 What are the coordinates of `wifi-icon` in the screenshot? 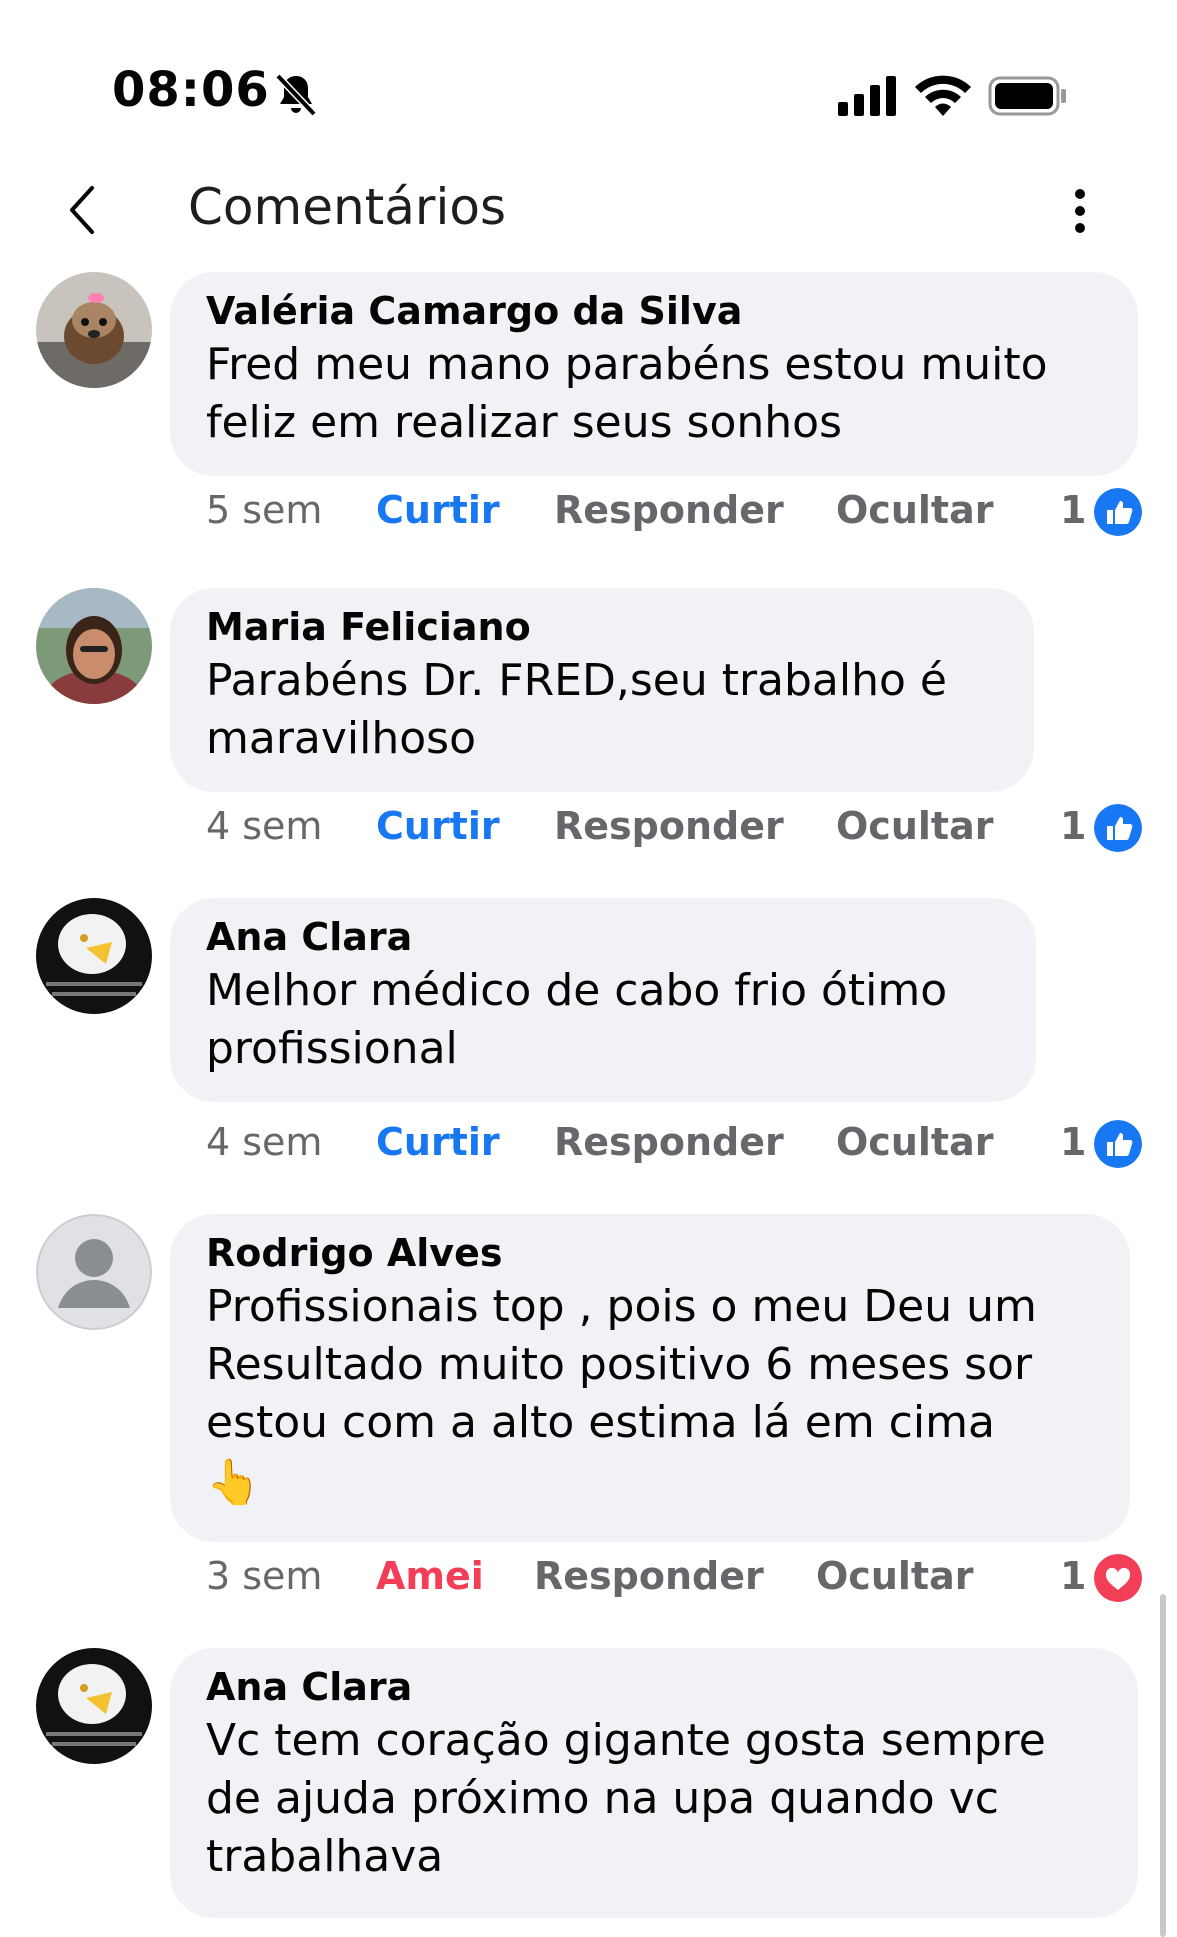 It's located at (943, 95).